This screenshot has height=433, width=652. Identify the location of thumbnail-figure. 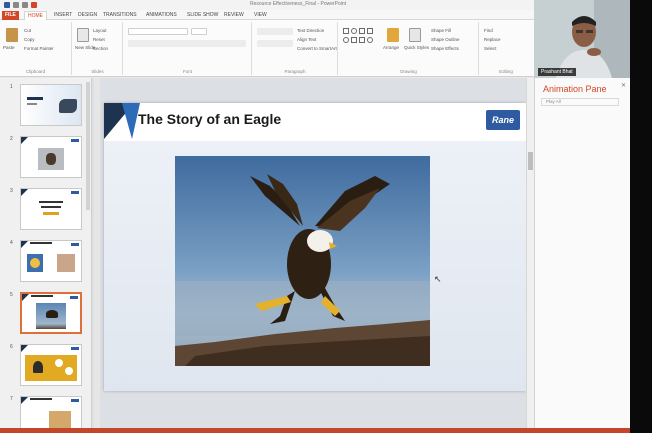
(51, 159).